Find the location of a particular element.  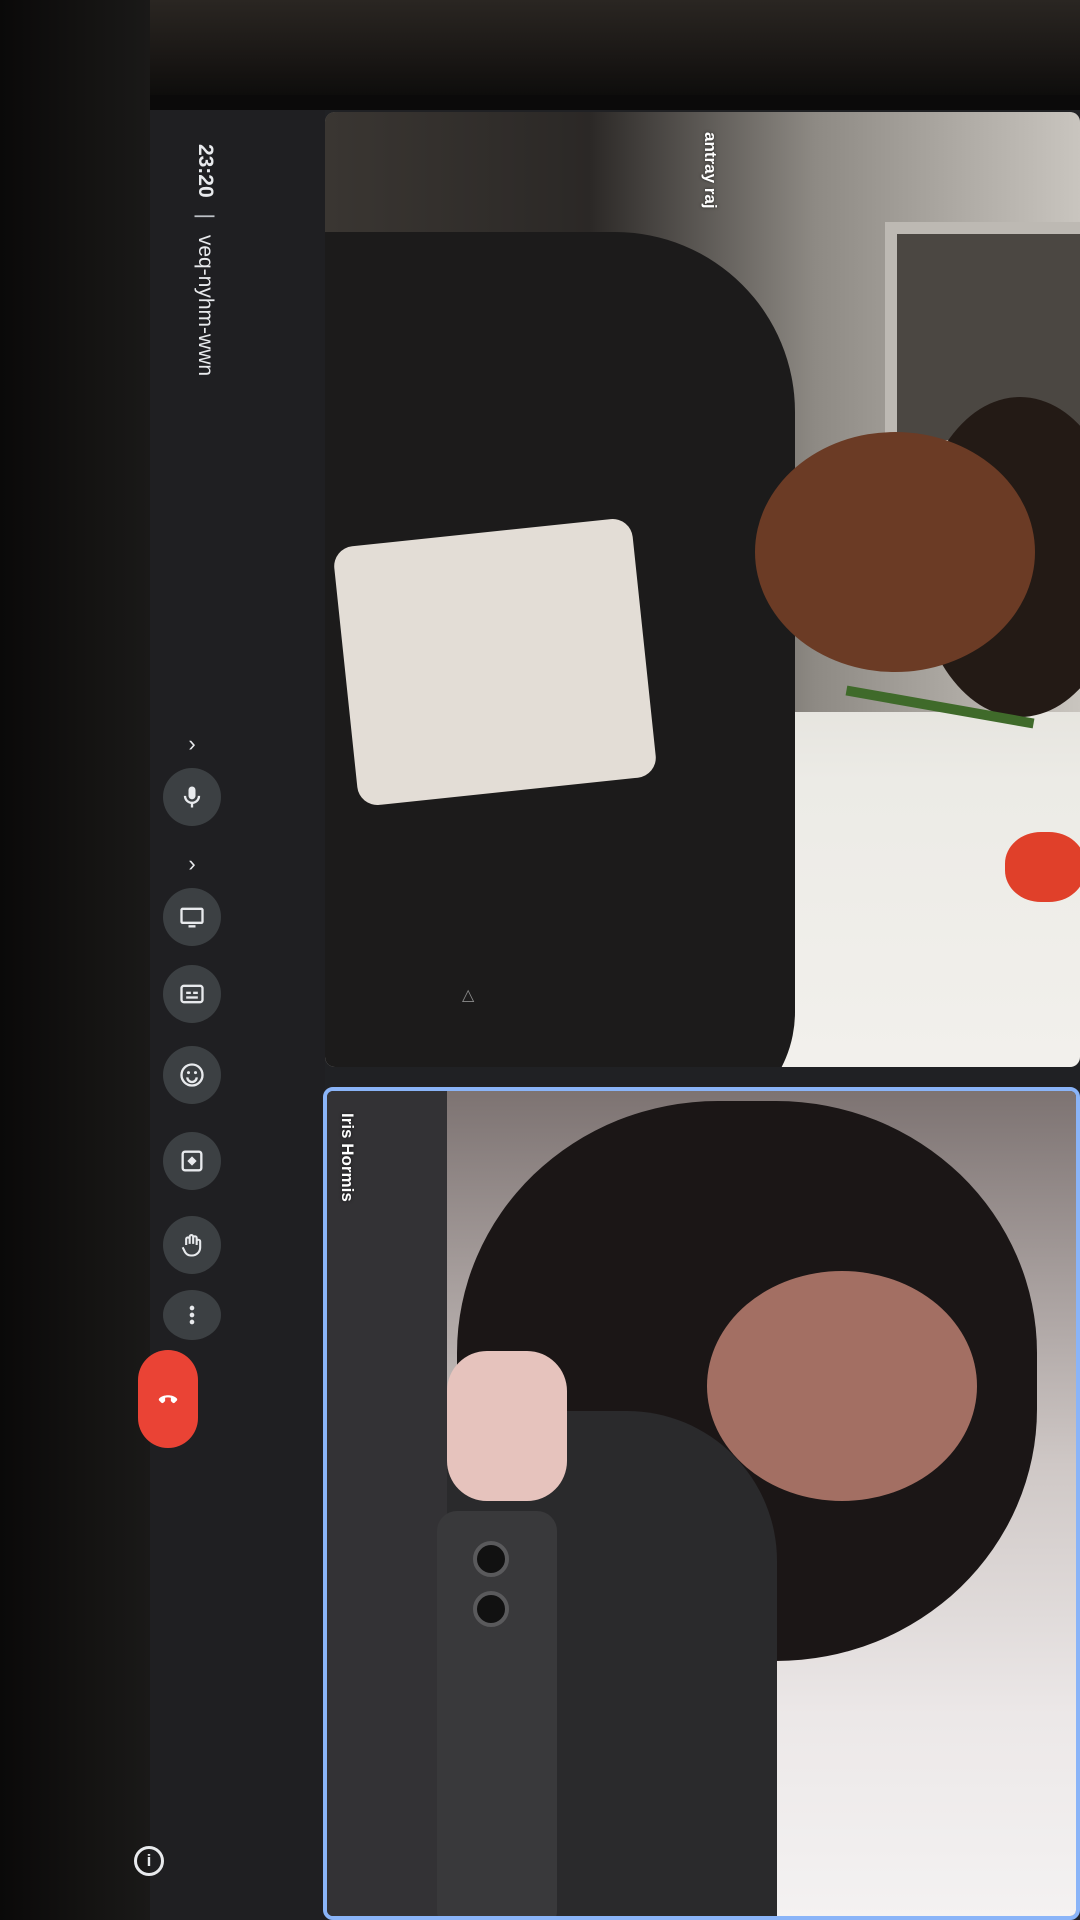

meeting-info-button: i is located at coordinates (149, 1861).